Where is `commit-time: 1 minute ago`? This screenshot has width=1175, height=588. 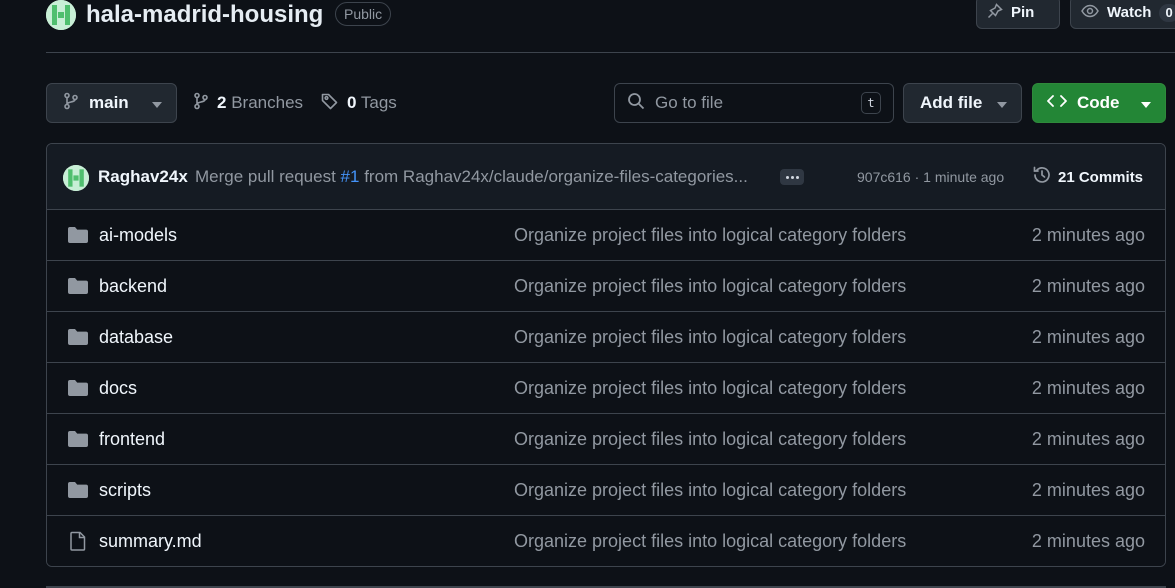 commit-time: 1 minute ago is located at coordinates (964, 177).